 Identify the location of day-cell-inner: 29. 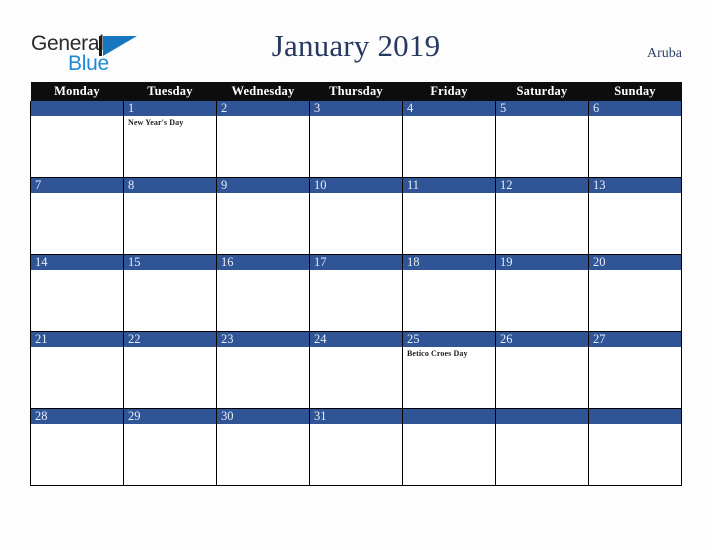
(170, 447).